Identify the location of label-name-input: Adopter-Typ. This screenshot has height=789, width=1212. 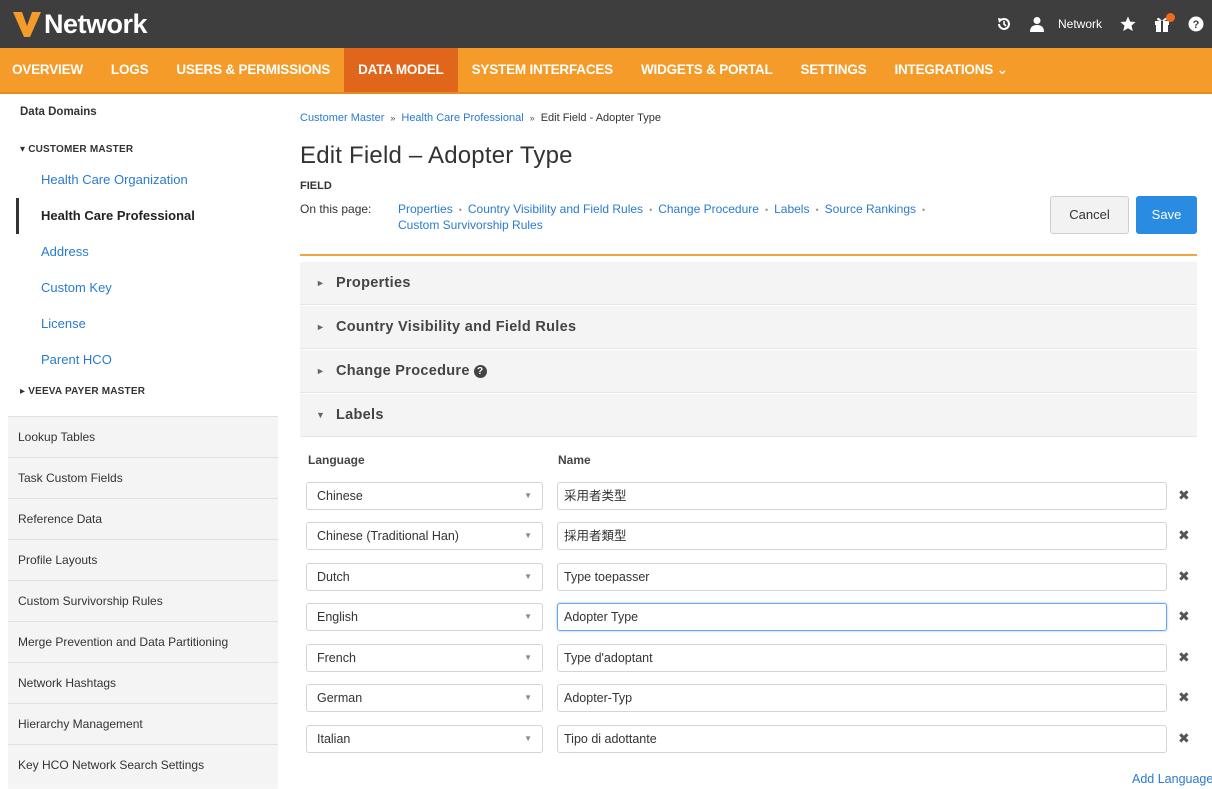
(862, 698).